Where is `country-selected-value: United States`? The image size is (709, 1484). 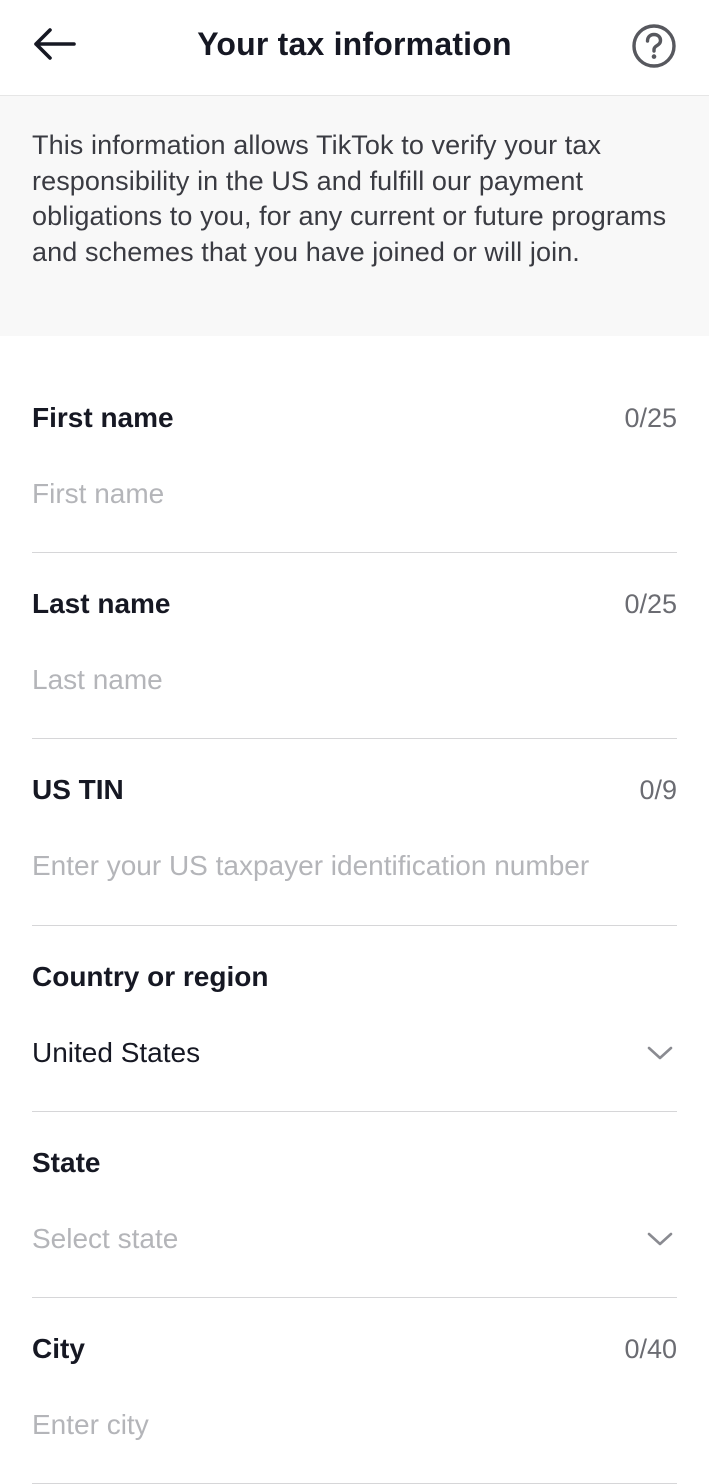 country-selected-value: United States is located at coordinates (116, 1052).